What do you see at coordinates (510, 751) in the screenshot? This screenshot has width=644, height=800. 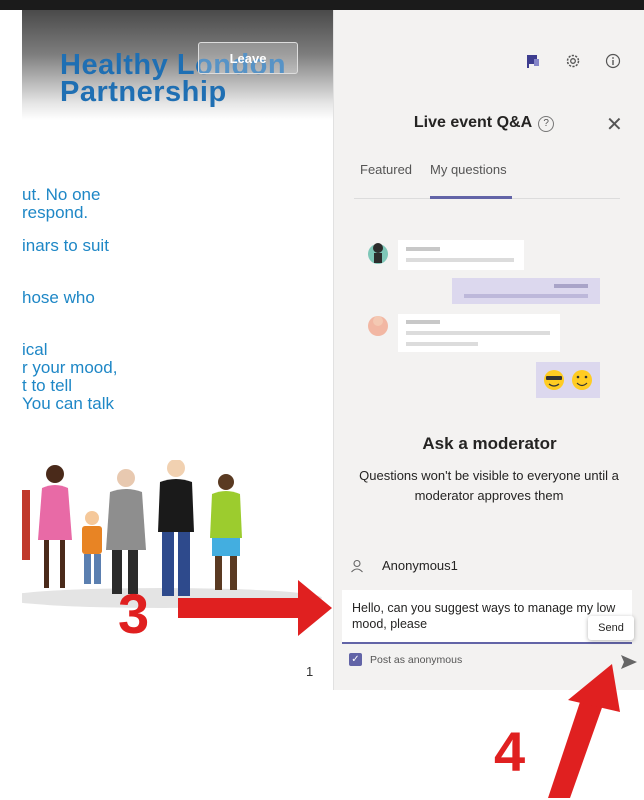 I see `step-4-label: 4` at bounding box center [510, 751].